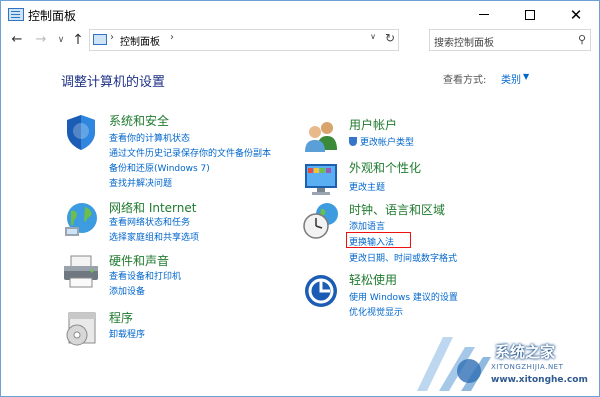 This screenshot has height=397, width=600. I want to click on category-title: 时钟、语言和区域, so click(397, 209).